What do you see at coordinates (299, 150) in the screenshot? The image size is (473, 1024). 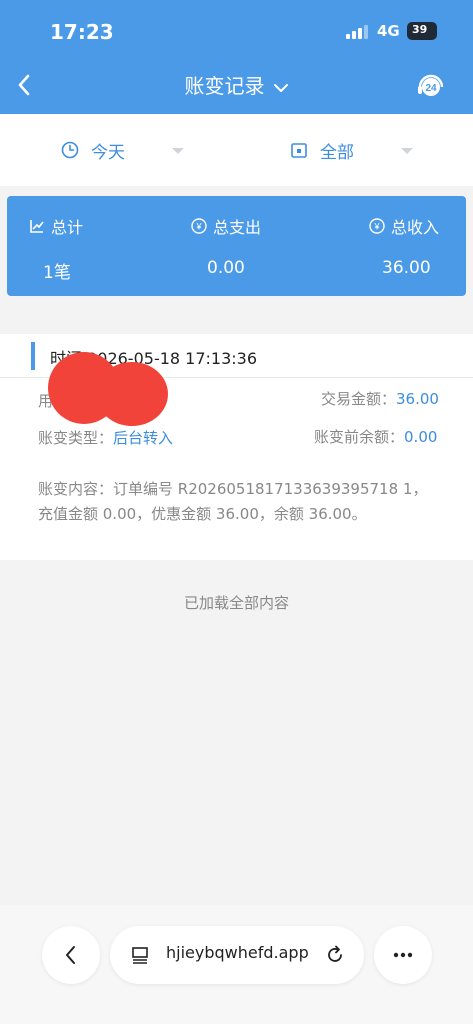 I see `calendar-icon` at bounding box center [299, 150].